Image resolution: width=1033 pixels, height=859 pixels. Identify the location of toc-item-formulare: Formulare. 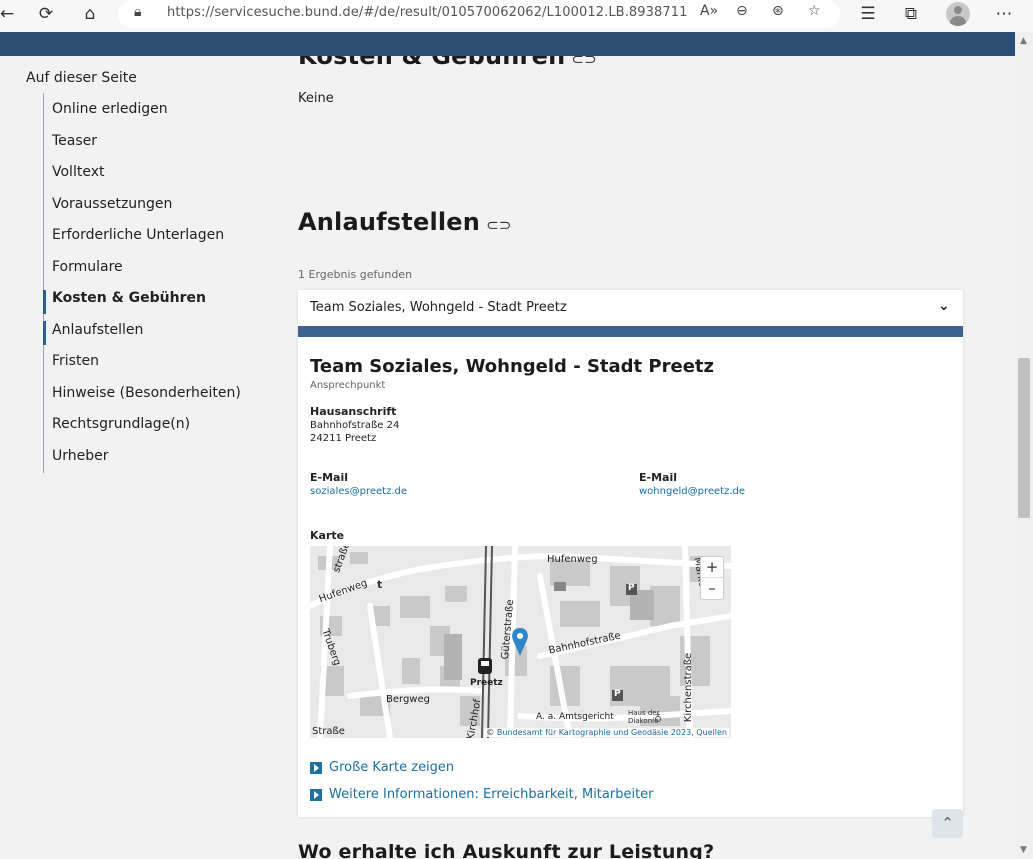
(87, 267).